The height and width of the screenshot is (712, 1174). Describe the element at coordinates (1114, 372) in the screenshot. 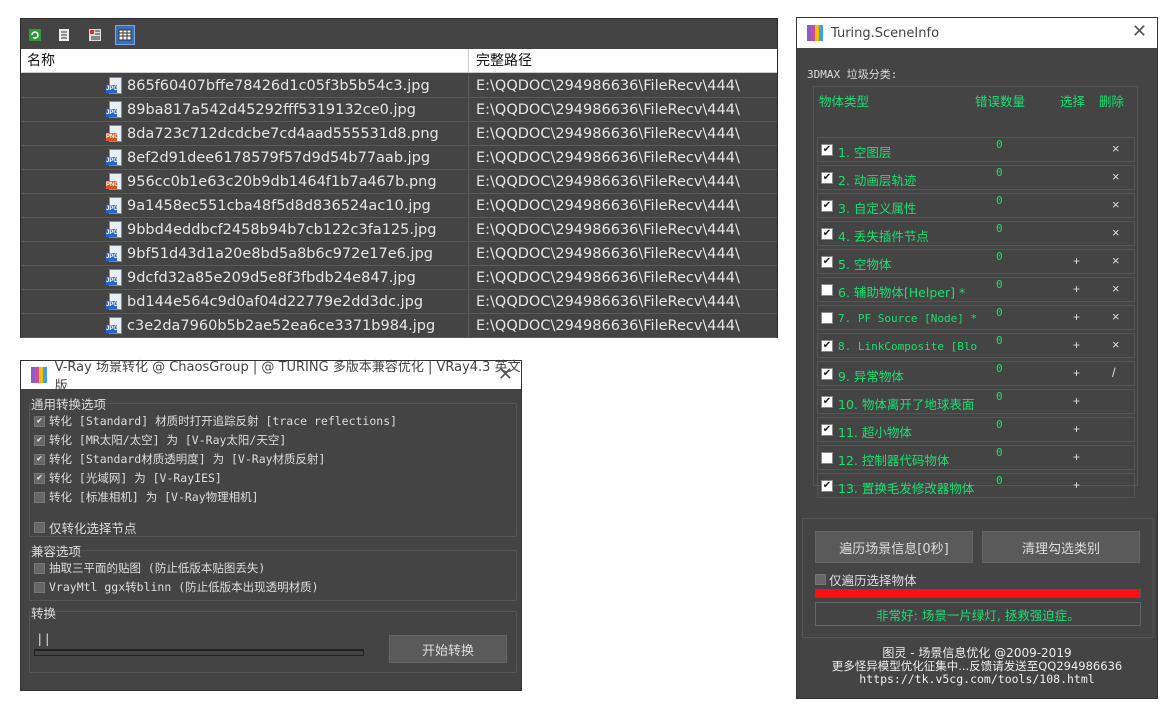

I see `delete-button: /` at that location.